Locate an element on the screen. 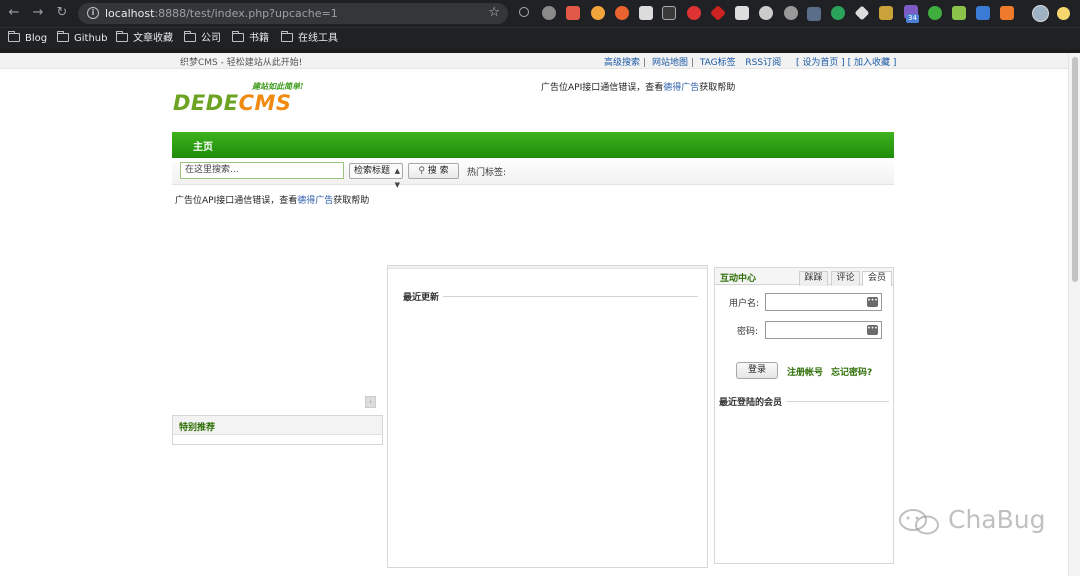 This screenshot has width=1080, height=576. rss-link: RSS订阅 is located at coordinates (763, 63).